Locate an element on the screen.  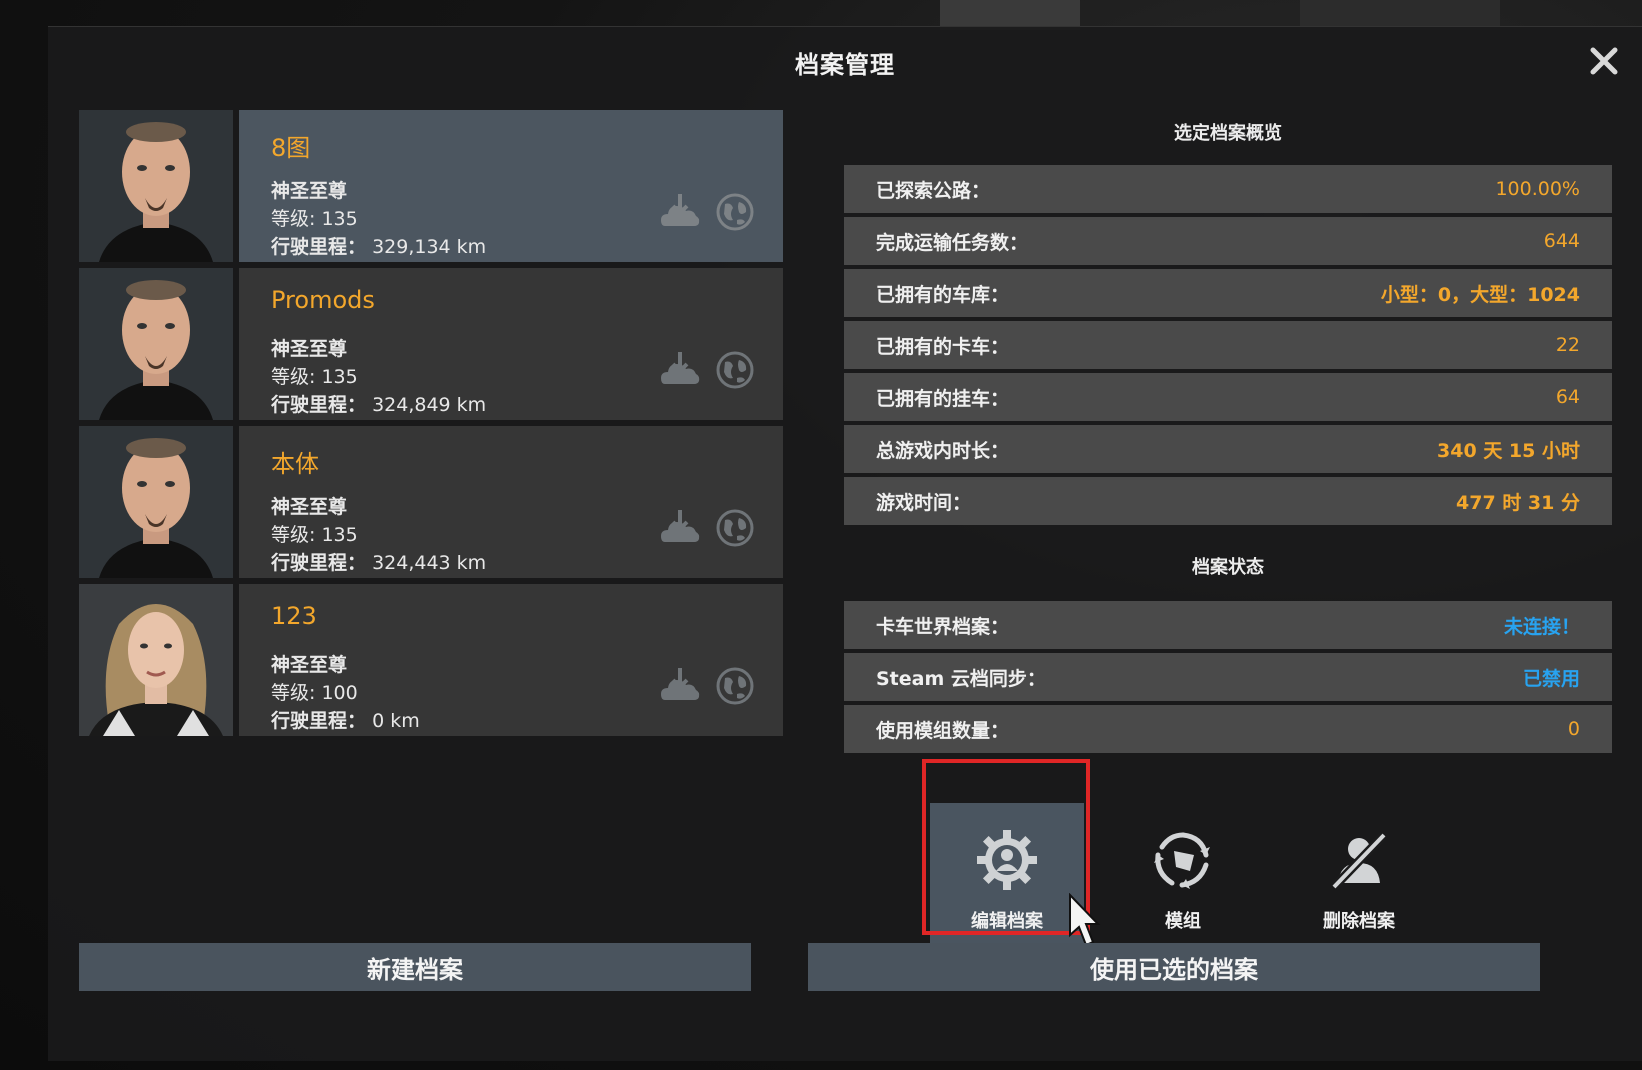
close-button is located at coordinates (1604, 61).